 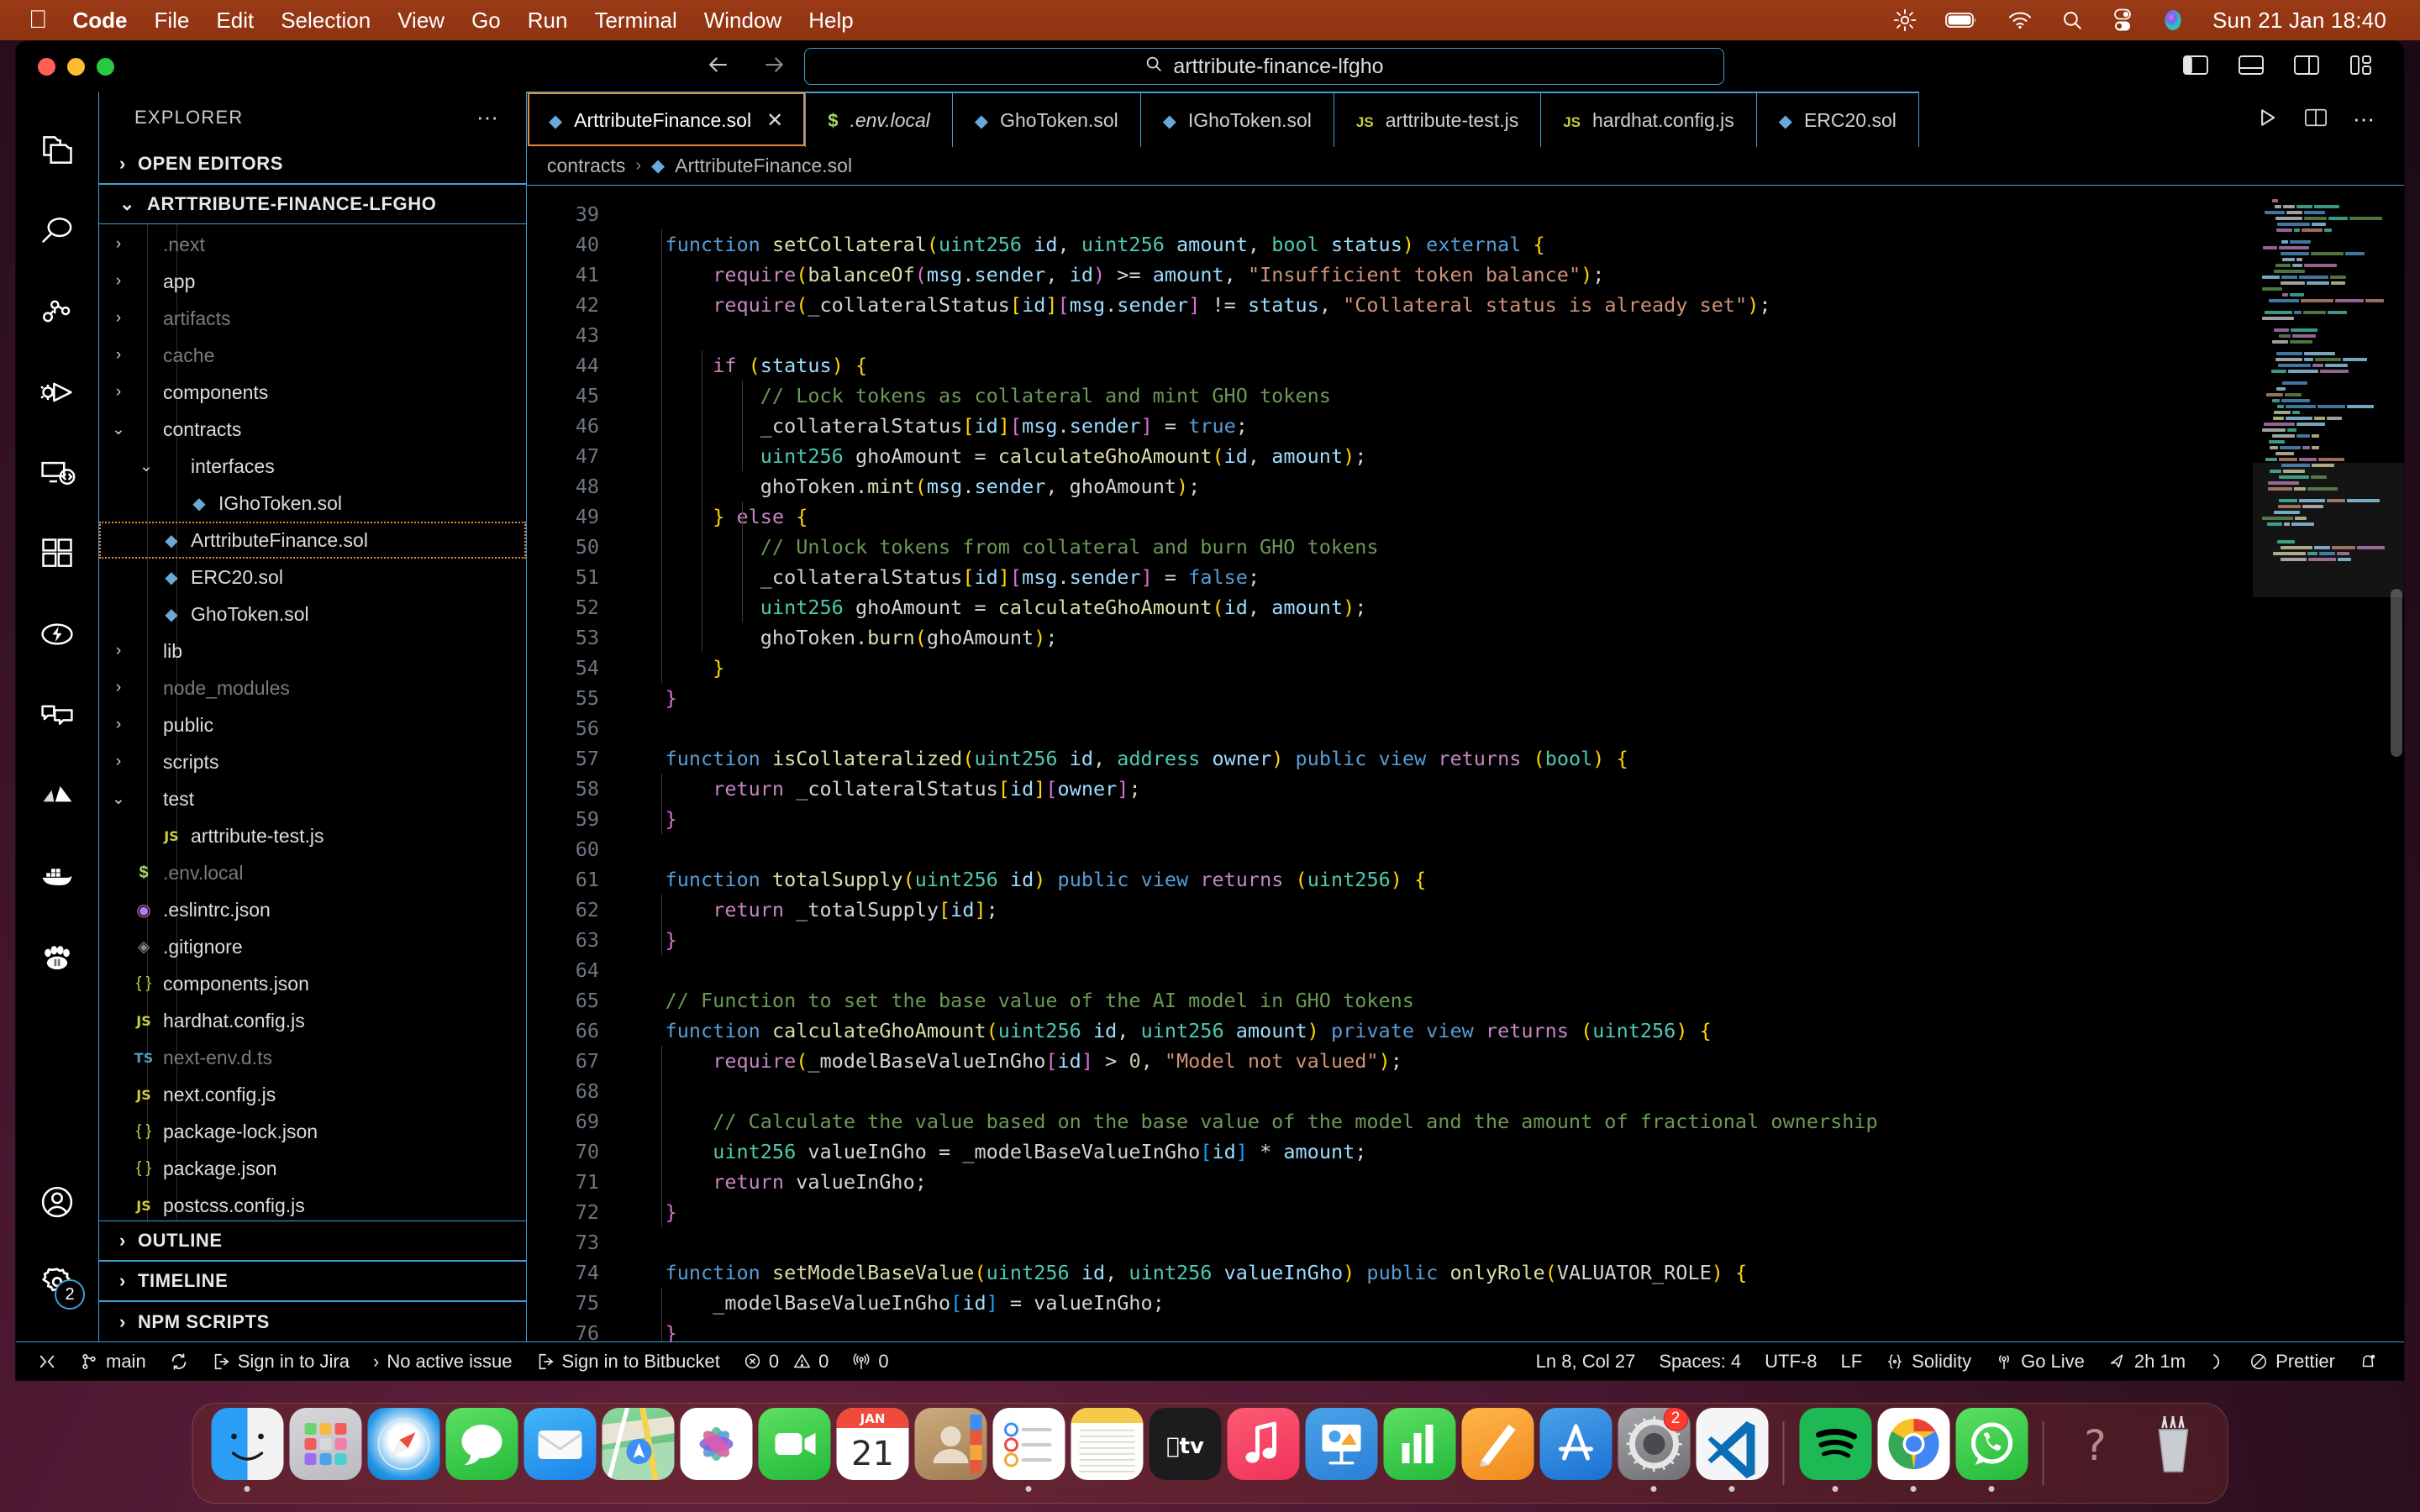 I want to click on tree-file-postcss-config-js: JS postcss.config.js, so click(x=313, y=1204).